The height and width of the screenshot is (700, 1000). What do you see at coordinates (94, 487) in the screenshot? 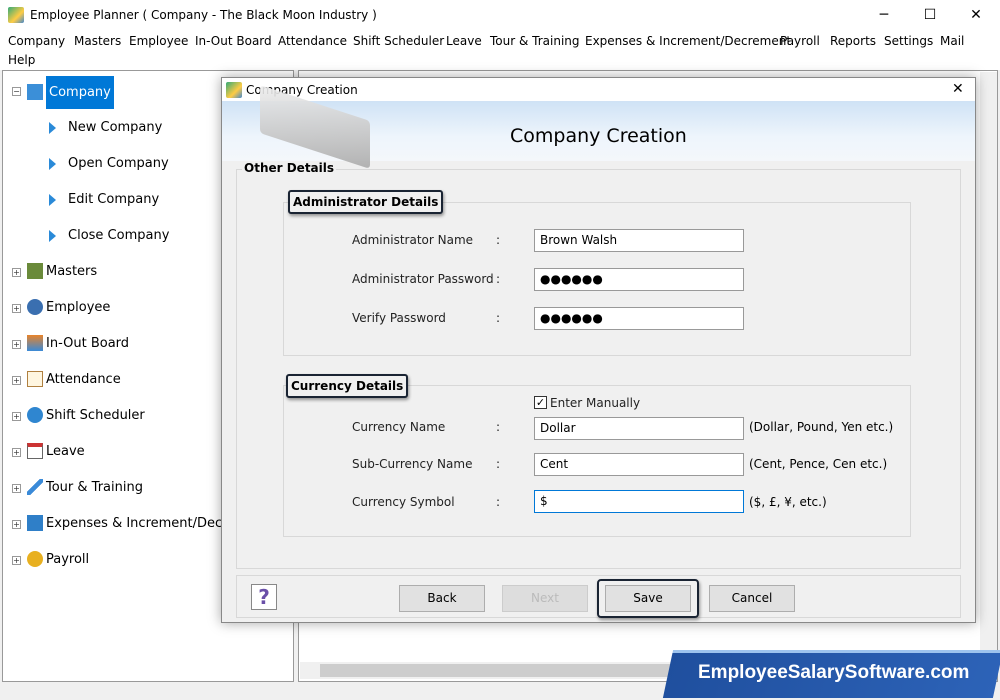
I see `tree-item-label: Tour & Training` at bounding box center [94, 487].